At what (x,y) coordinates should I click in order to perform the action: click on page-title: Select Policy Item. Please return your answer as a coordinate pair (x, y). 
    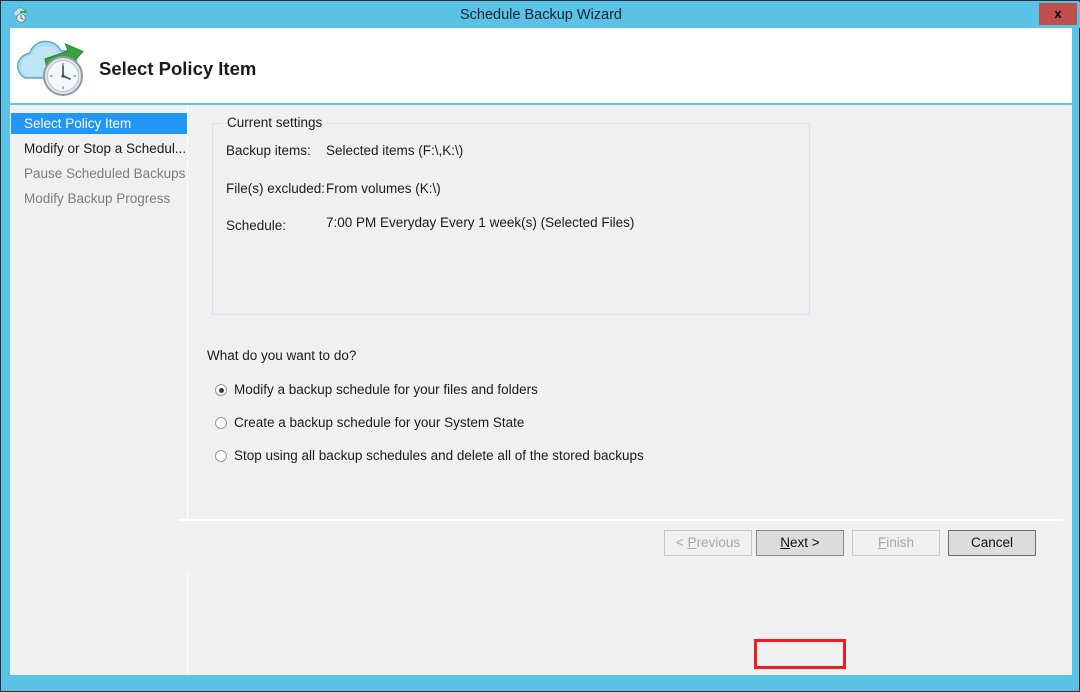
    Looking at the image, I should click on (178, 68).